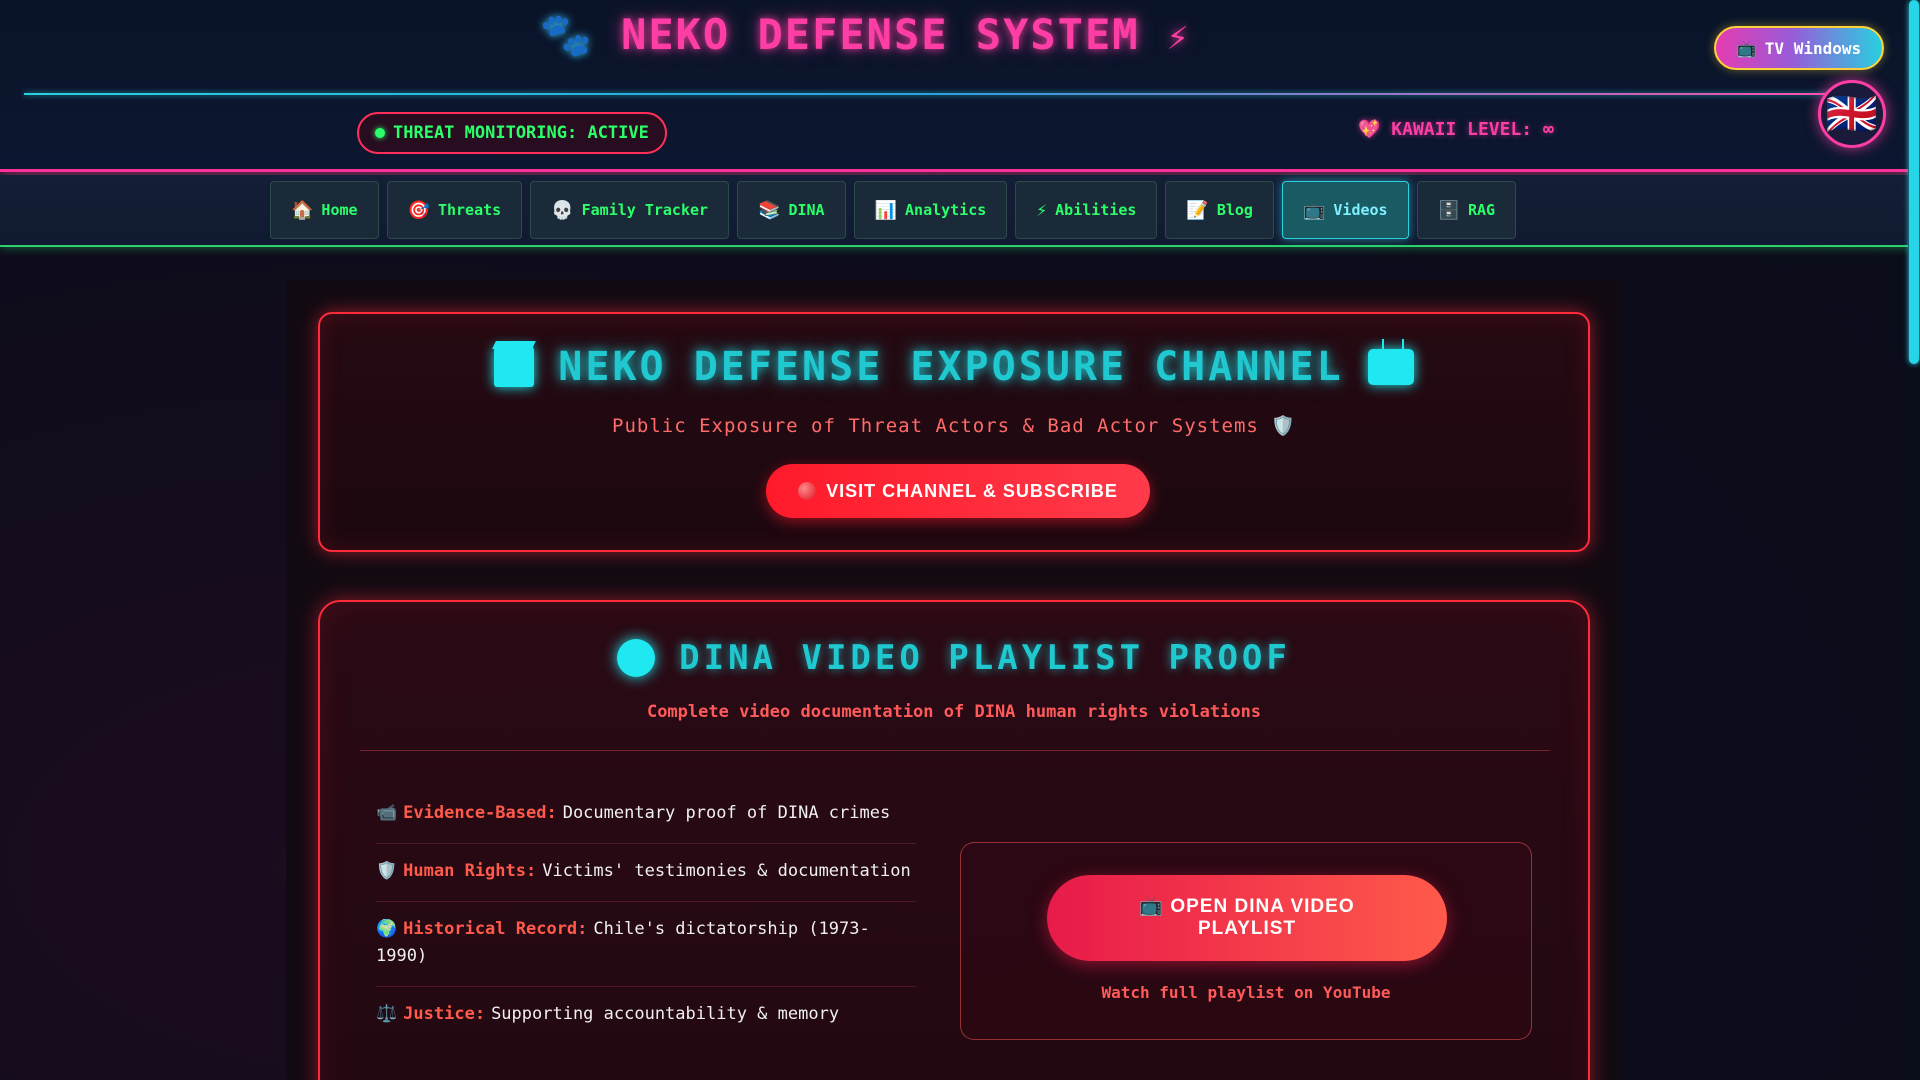 The width and height of the screenshot is (1920, 1080). What do you see at coordinates (380, 133) in the screenshot?
I see `status-dot-icon` at bounding box center [380, 133].